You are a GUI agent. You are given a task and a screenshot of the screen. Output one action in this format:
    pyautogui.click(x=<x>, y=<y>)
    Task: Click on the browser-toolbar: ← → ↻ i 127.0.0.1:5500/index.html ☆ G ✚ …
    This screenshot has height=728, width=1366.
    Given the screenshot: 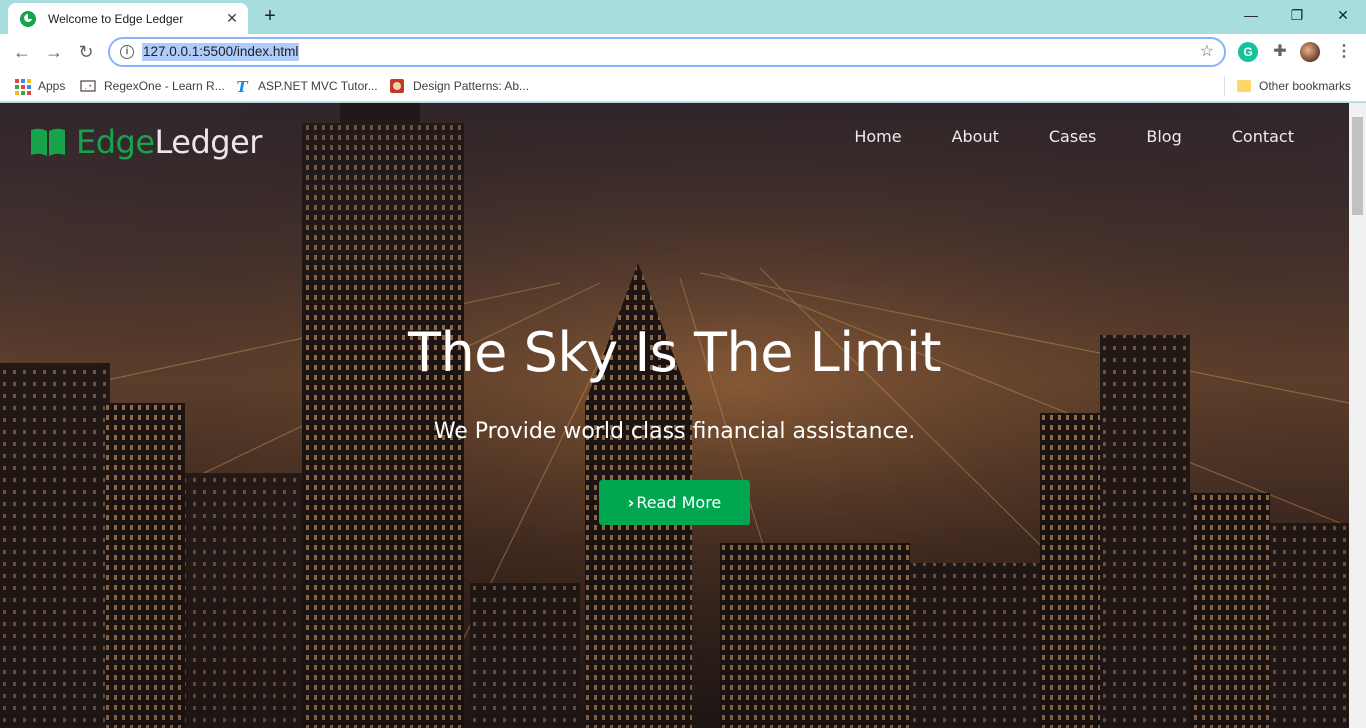 What is the action you would take?
    pyautogui.click(x=683, y=52)
    